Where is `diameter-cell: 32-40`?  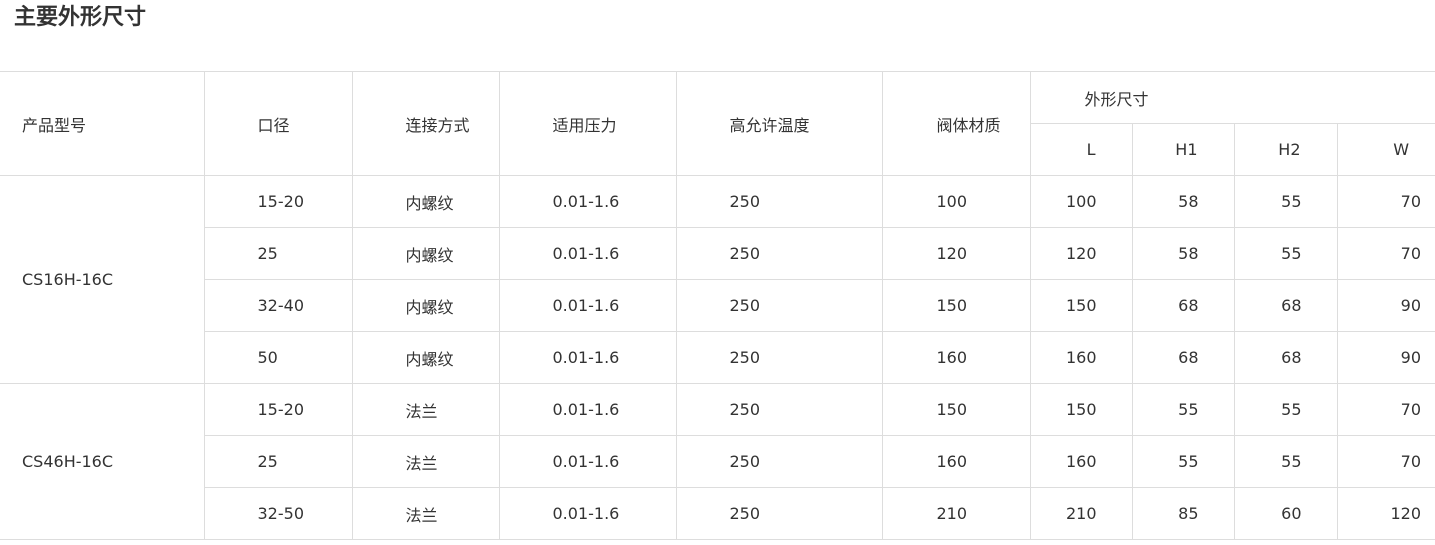
diameter-cell: 32-40 is located at coordinates (278, 305).